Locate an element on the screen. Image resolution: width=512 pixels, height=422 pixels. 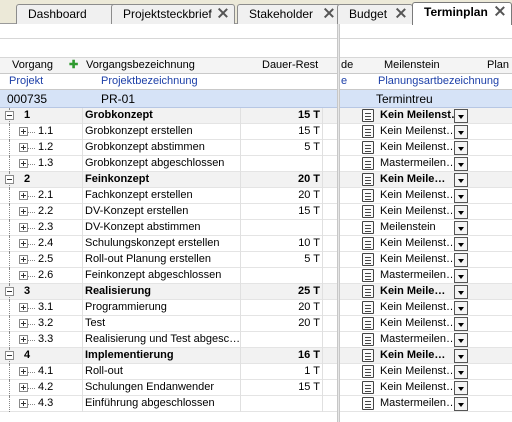
task-name: Grobkonzept is located at coordinates (162, 115).